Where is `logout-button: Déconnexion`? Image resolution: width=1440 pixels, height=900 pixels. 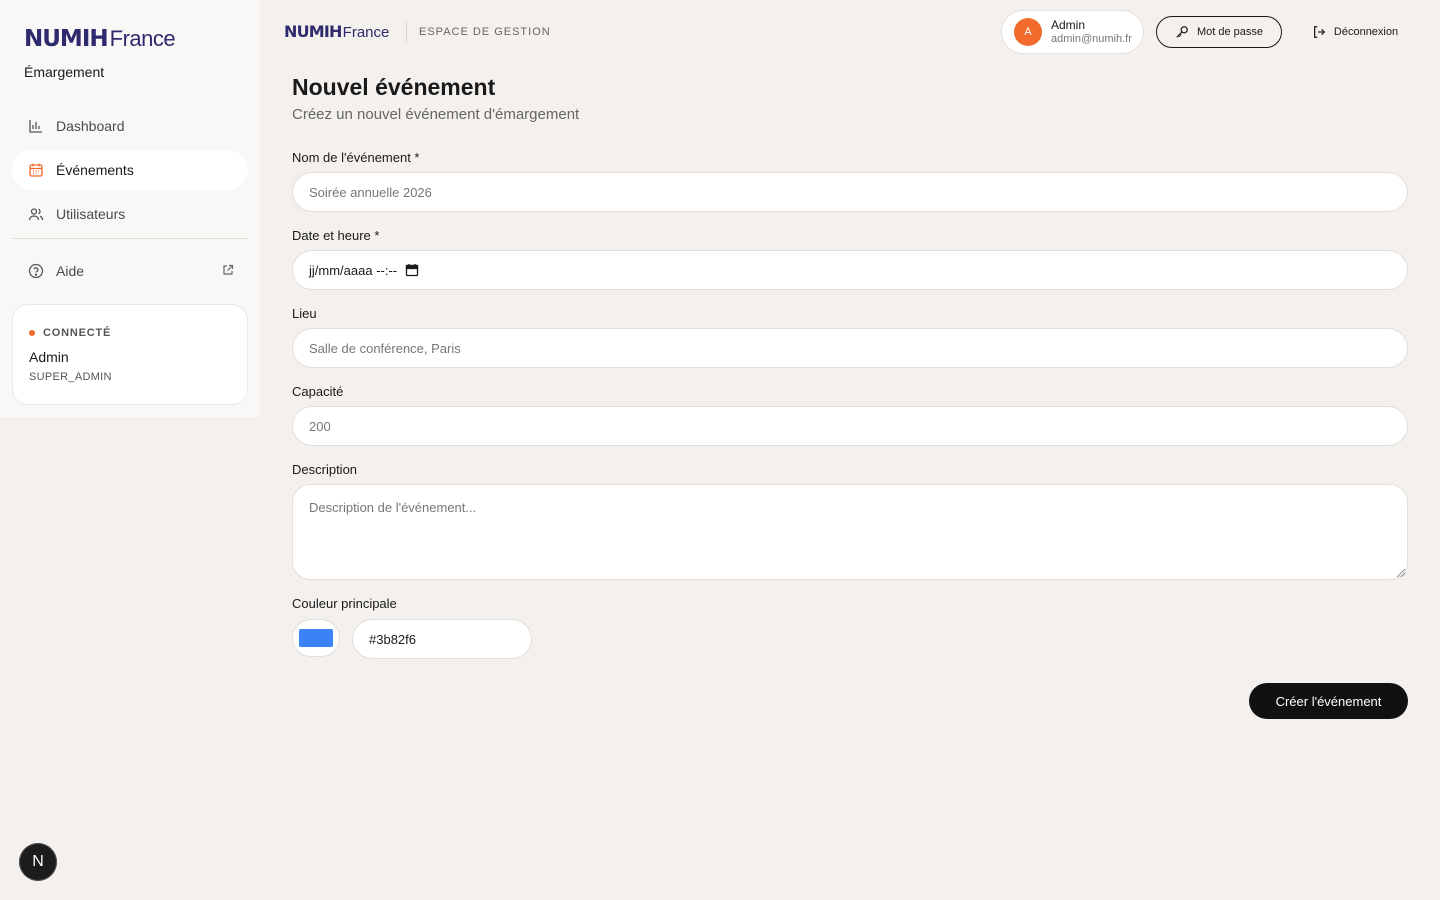 logout-button: Déconnexion is located at coordinates (1355, 32).